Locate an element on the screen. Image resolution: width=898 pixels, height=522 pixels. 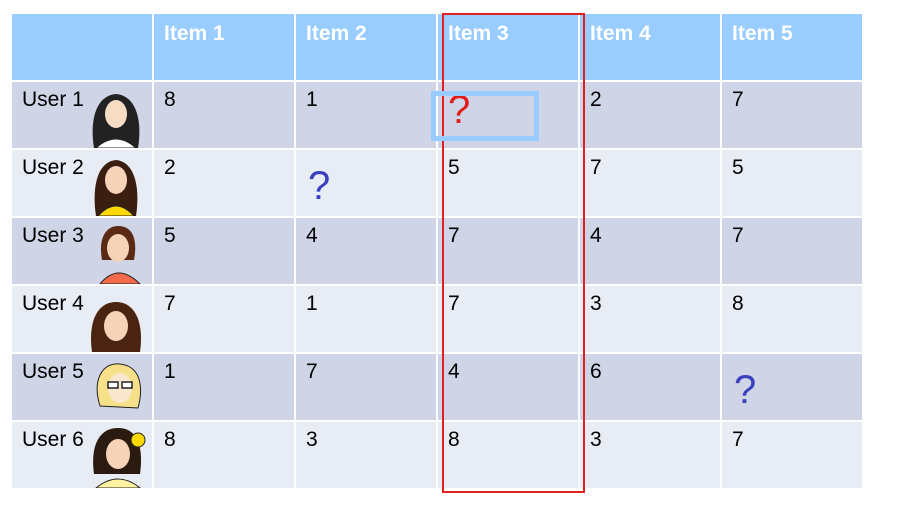
user-row: User 6 8 3 8 3 7 is located at coordinates (437, 455).